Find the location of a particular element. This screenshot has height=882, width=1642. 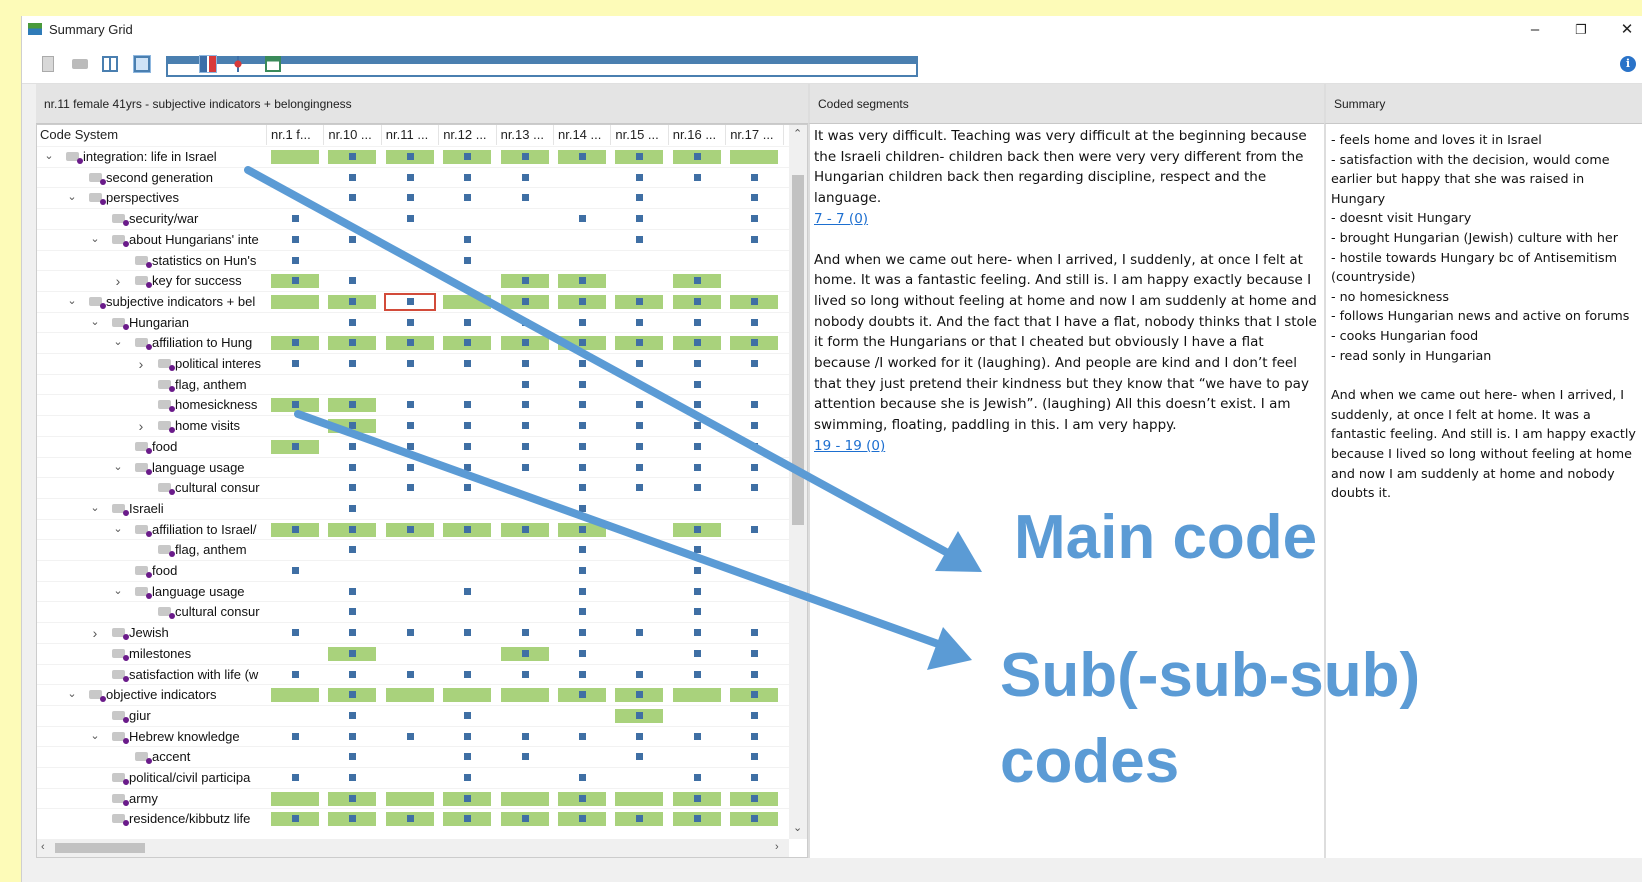

code-label: homesickness is located at coordinates (220, 404).